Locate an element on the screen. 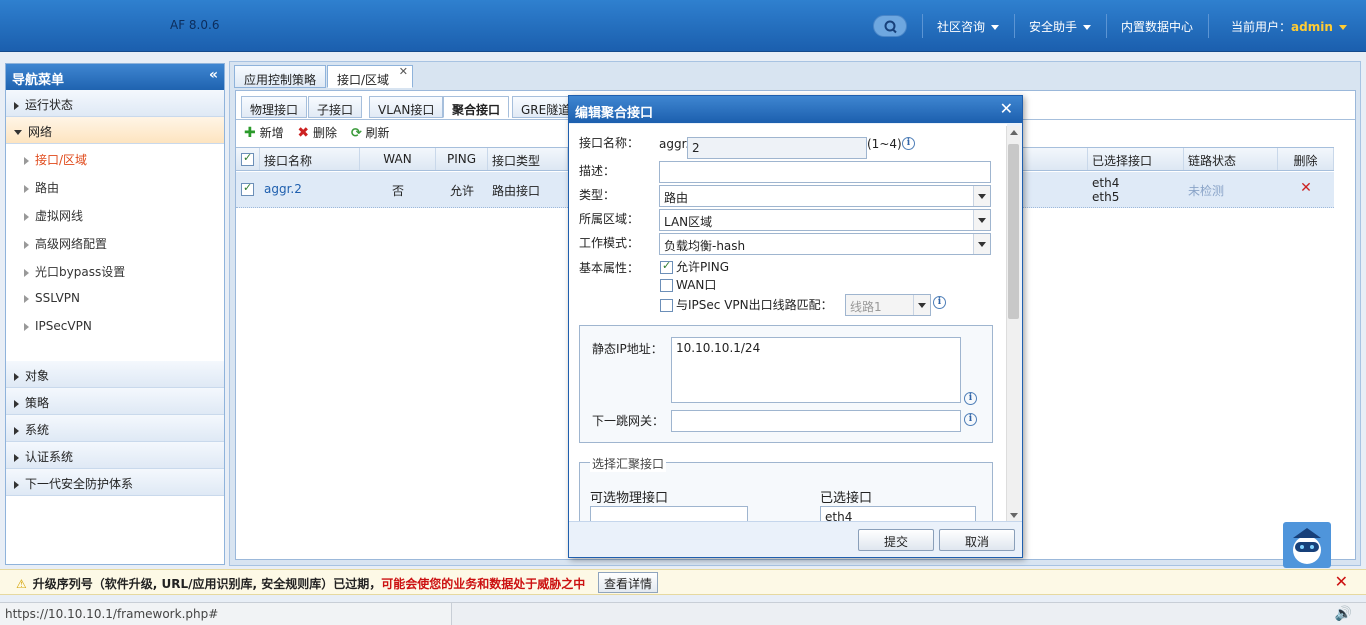 The width and height of the screenshot is (1366, 625). available-label: 可选物理接口 is located at coordinates (629, 498).